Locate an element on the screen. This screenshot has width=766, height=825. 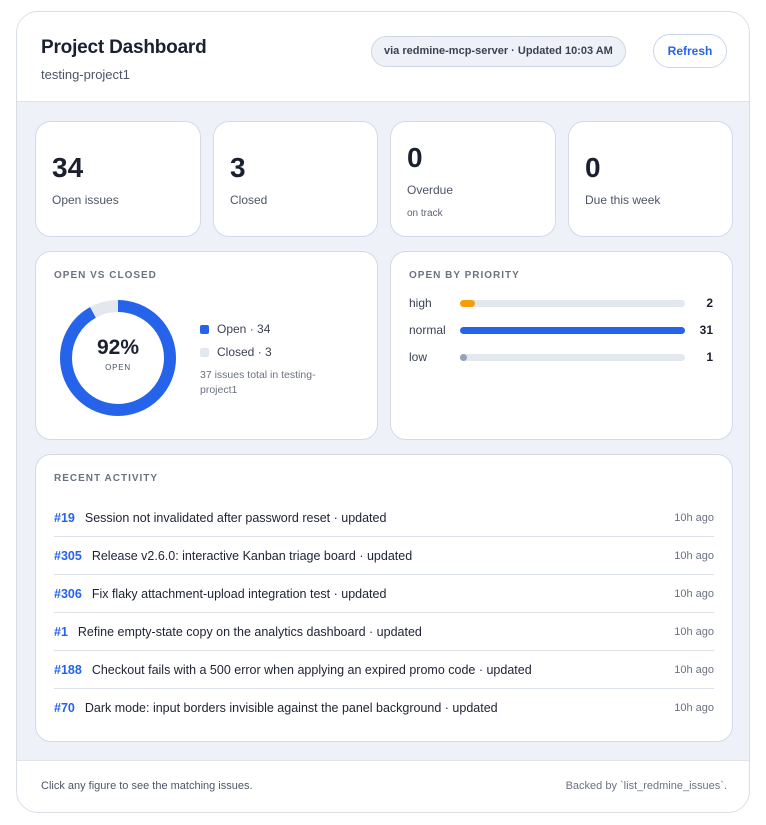
legend-label: Closed · 3 is located at coordinates (244, 352).